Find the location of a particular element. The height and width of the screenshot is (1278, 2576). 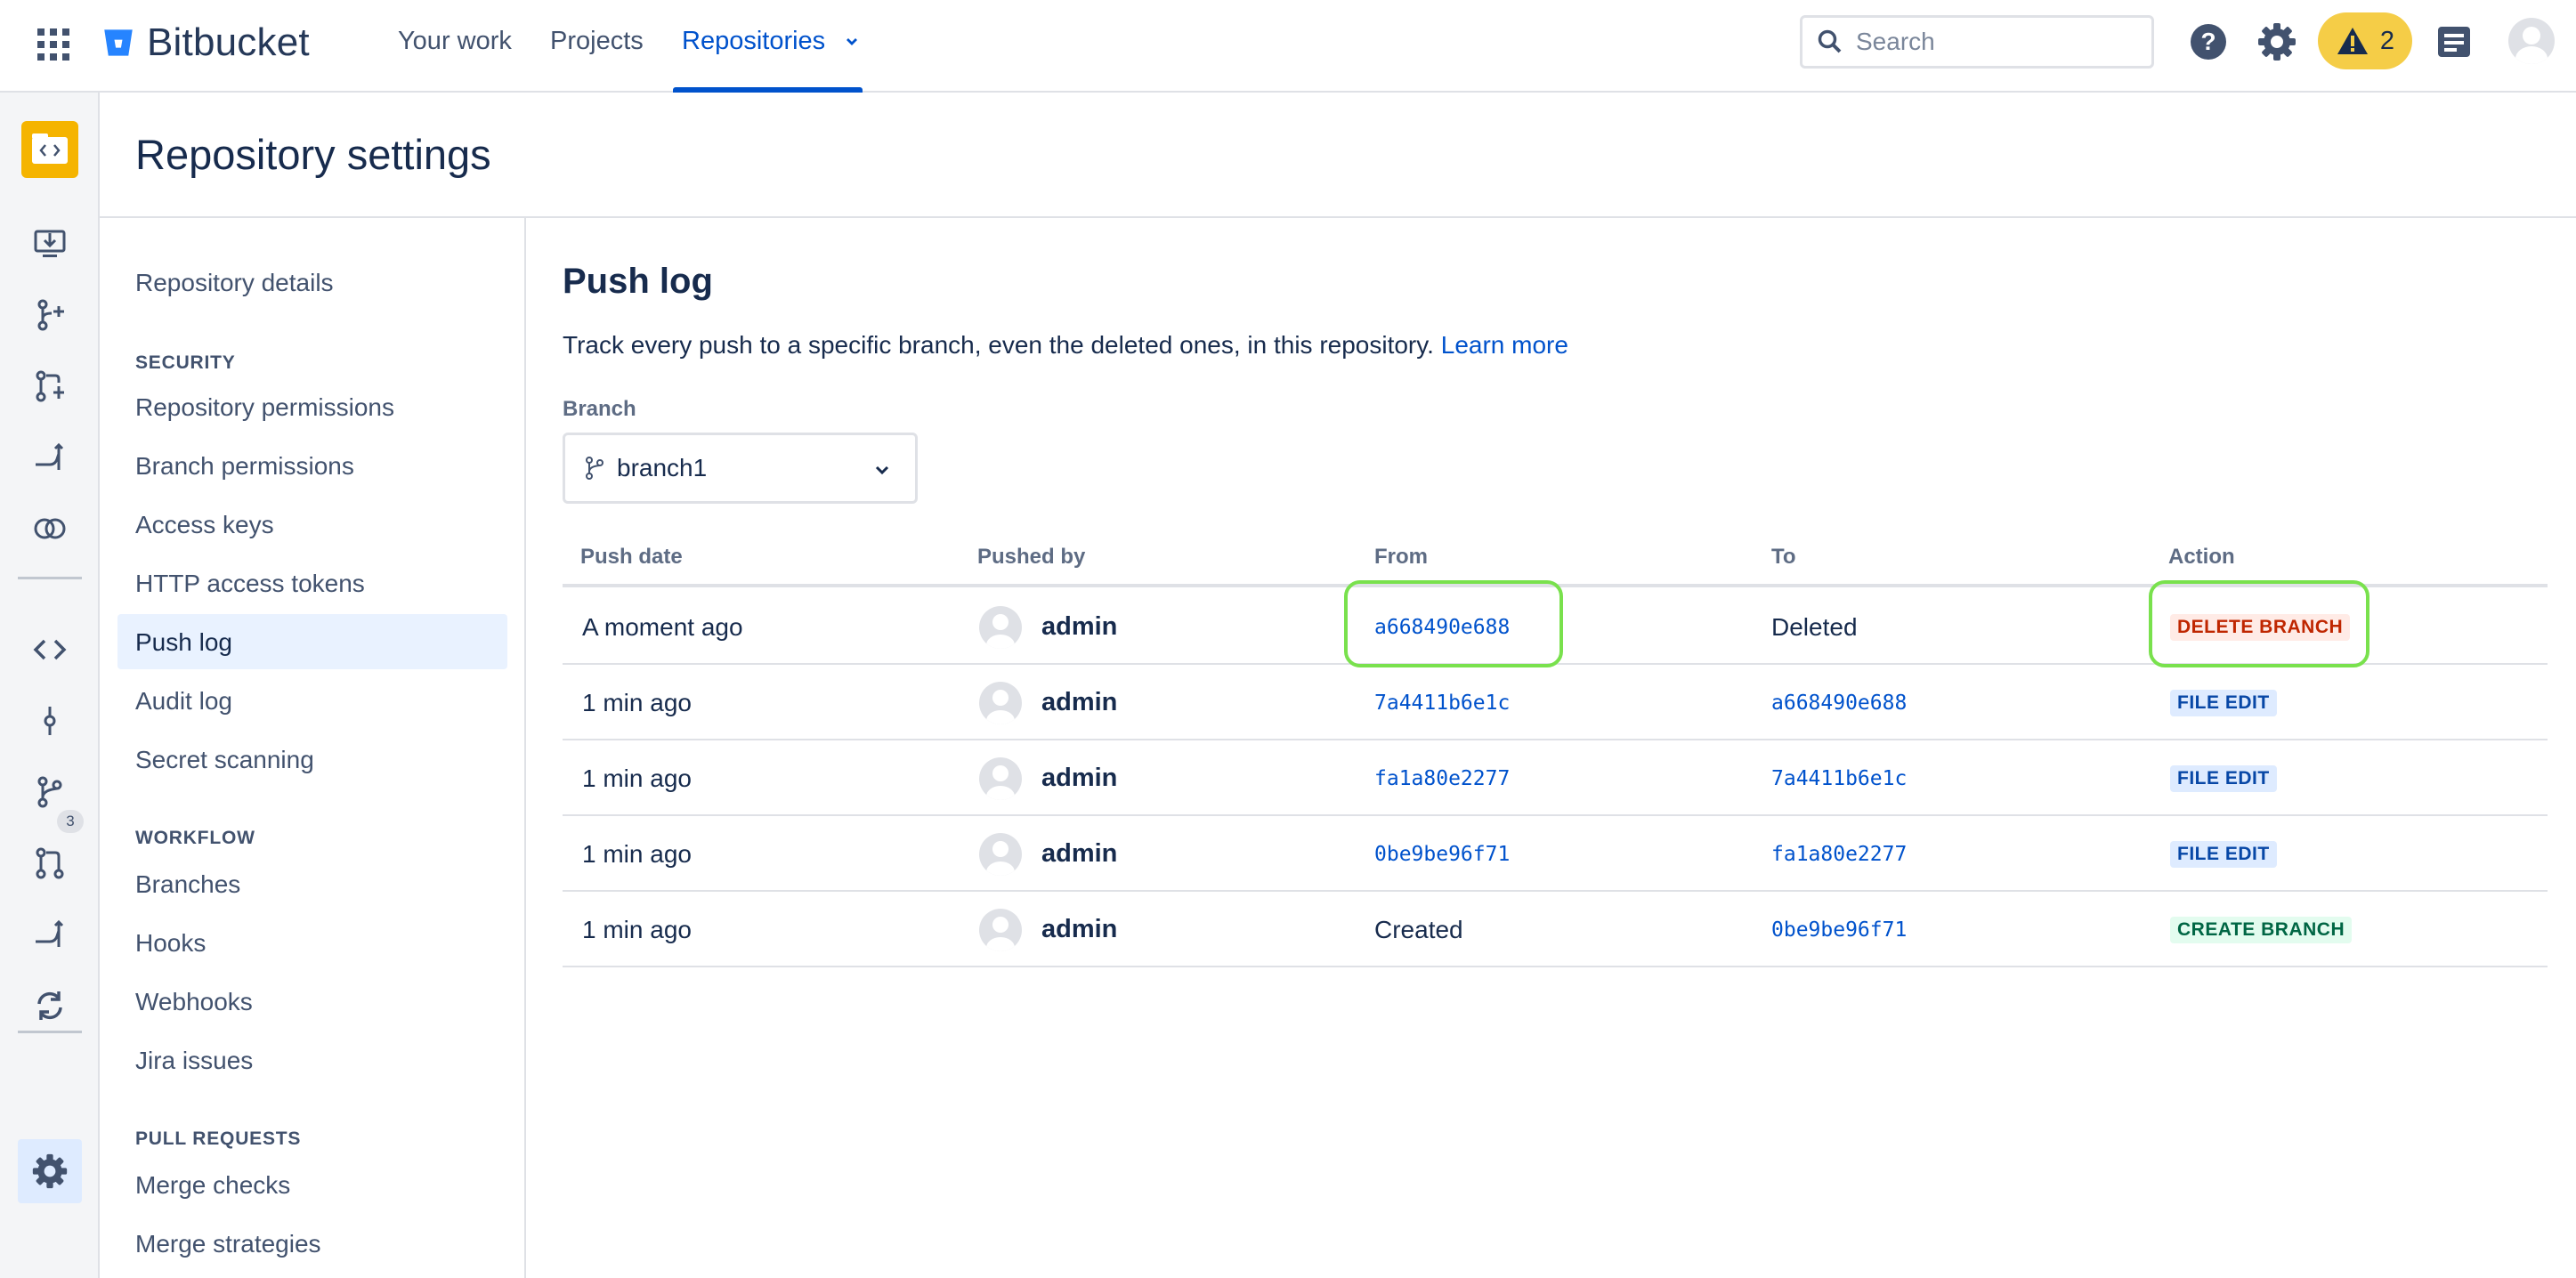

sidebar-item-secret-scanning: Secret scanning is located at coordinates (224, 760).